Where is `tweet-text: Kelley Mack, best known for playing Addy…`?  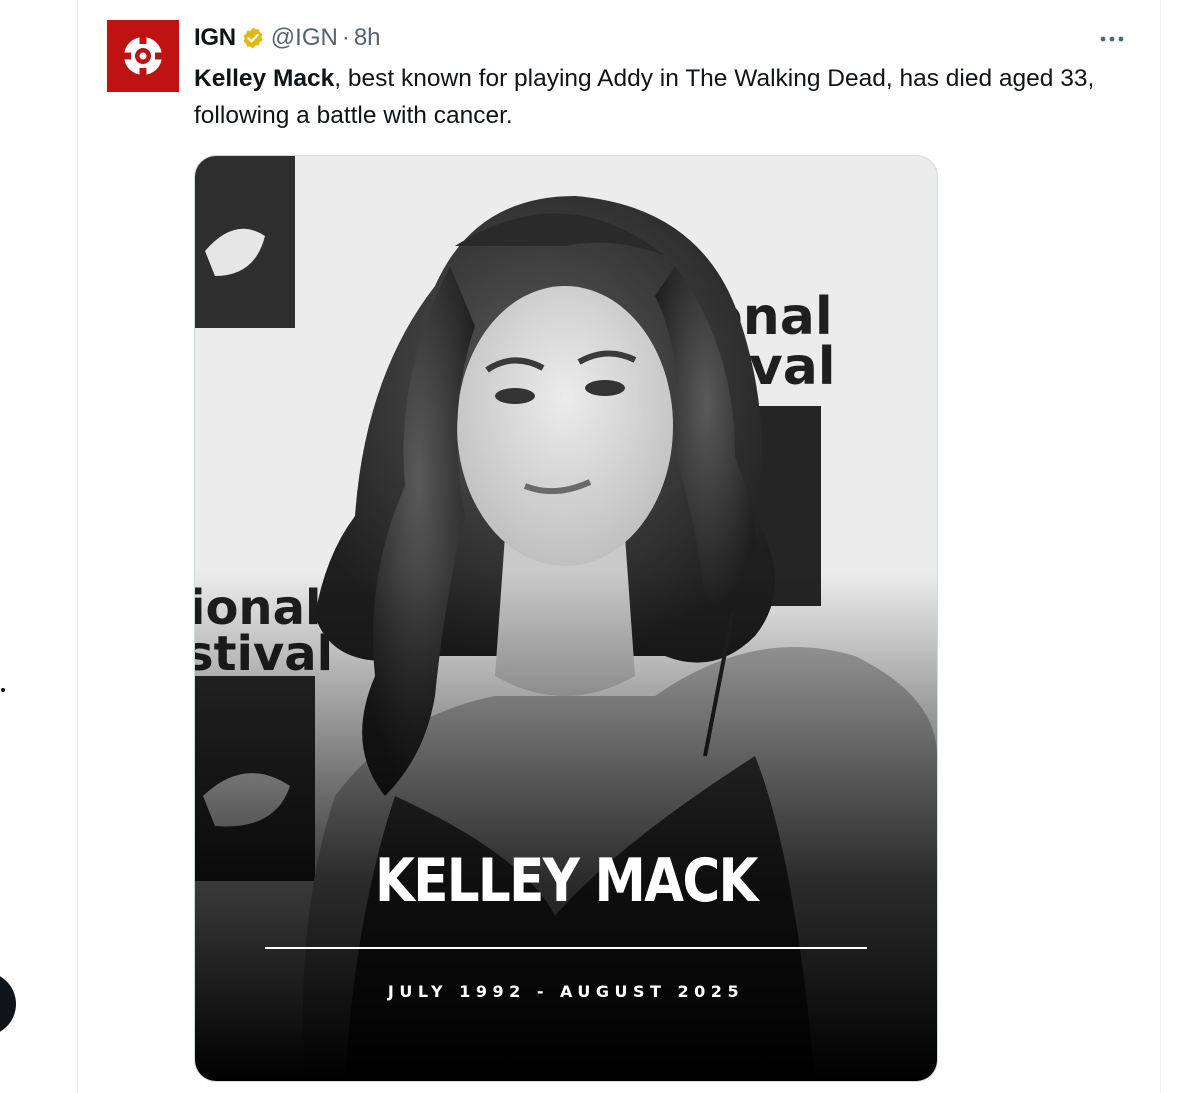 tweet-text: Kelley Mack, best known for playing Addy… is located at coordinates (664, 97).